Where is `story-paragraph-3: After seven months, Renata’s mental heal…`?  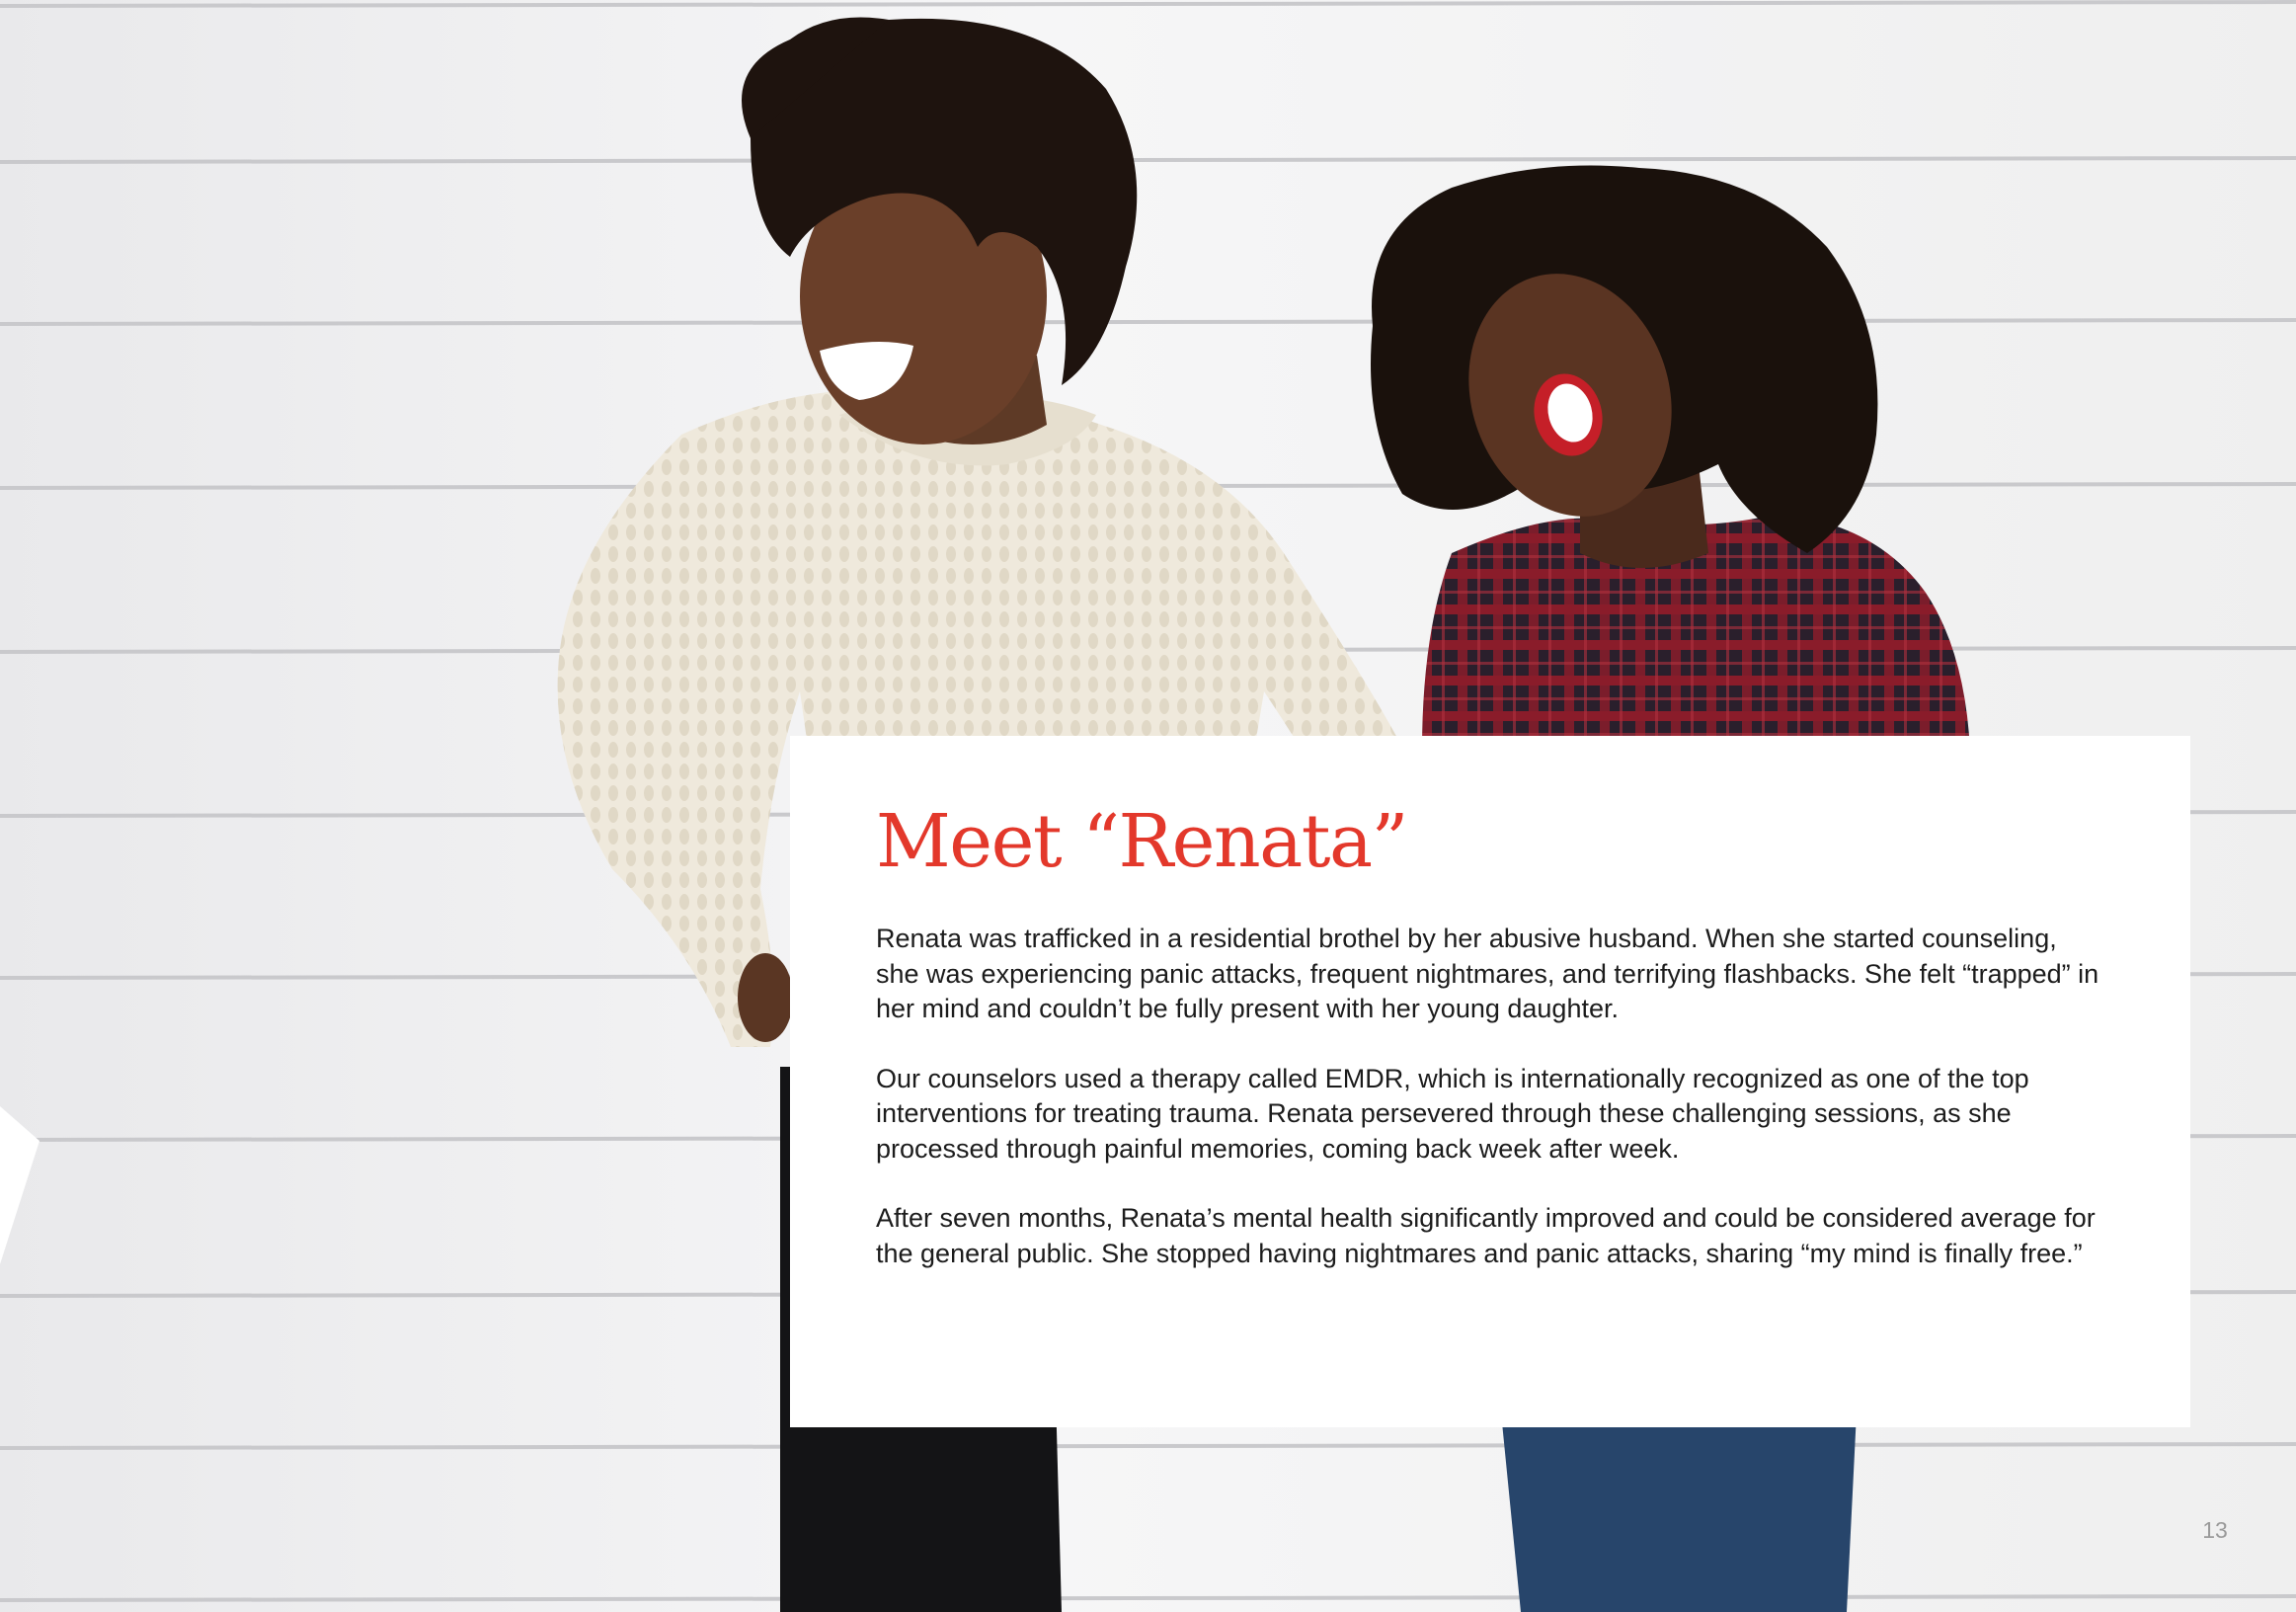 story-paragraph-3: After seven months, Renata’s mental heal… is located at coordinates (1486, 1236).